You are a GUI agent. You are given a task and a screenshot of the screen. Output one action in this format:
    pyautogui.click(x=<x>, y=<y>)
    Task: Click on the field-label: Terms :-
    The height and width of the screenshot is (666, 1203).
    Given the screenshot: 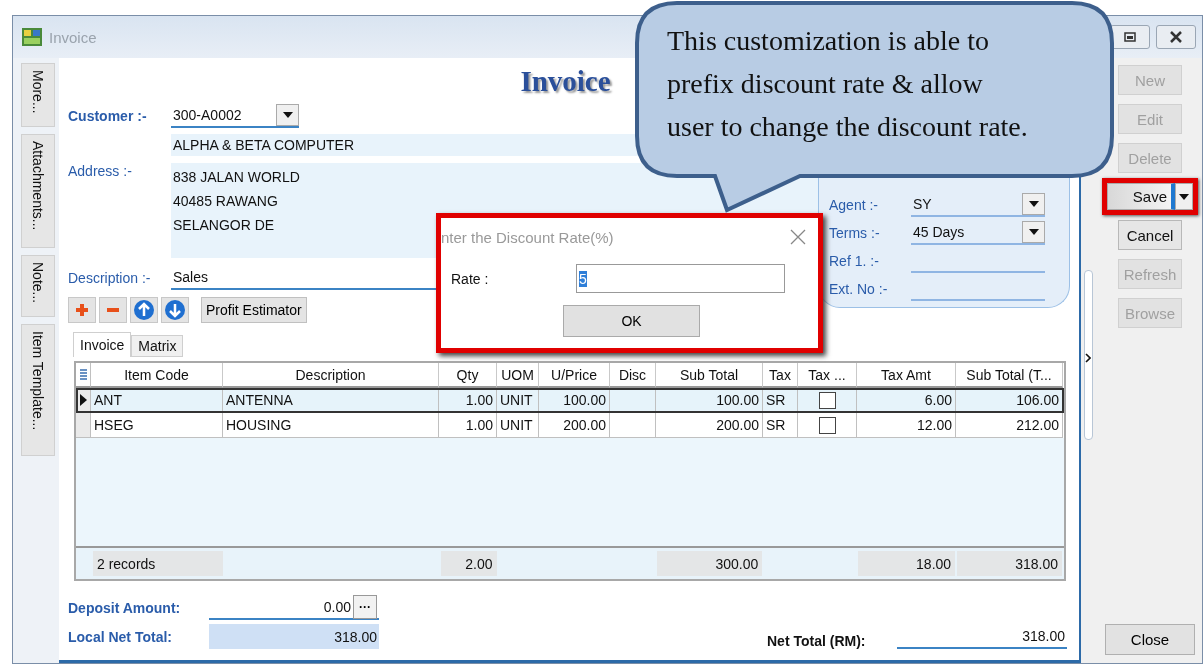 What is the action you would take?
    pyautogui.click(x=855, y=233)
    